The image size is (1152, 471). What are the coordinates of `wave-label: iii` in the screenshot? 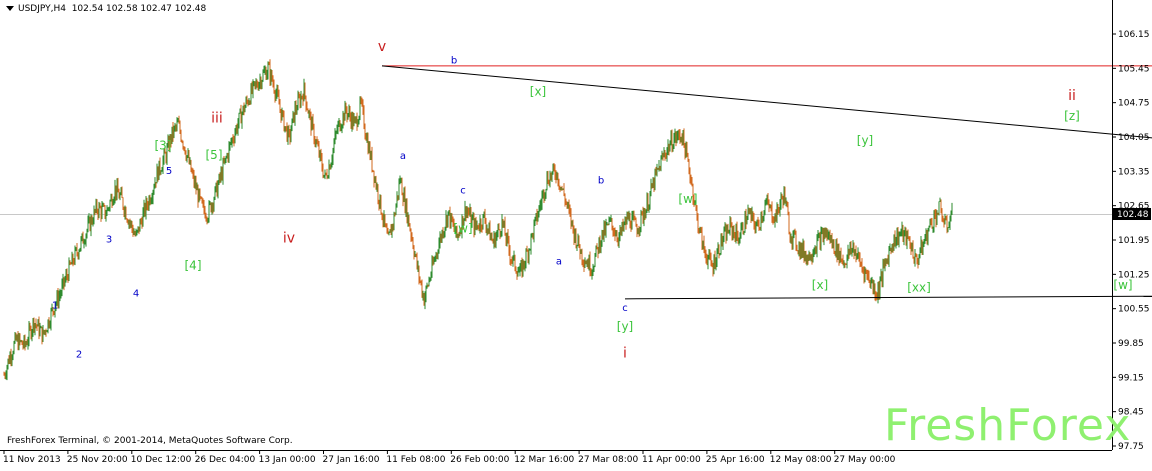 It's located at (217, 118).